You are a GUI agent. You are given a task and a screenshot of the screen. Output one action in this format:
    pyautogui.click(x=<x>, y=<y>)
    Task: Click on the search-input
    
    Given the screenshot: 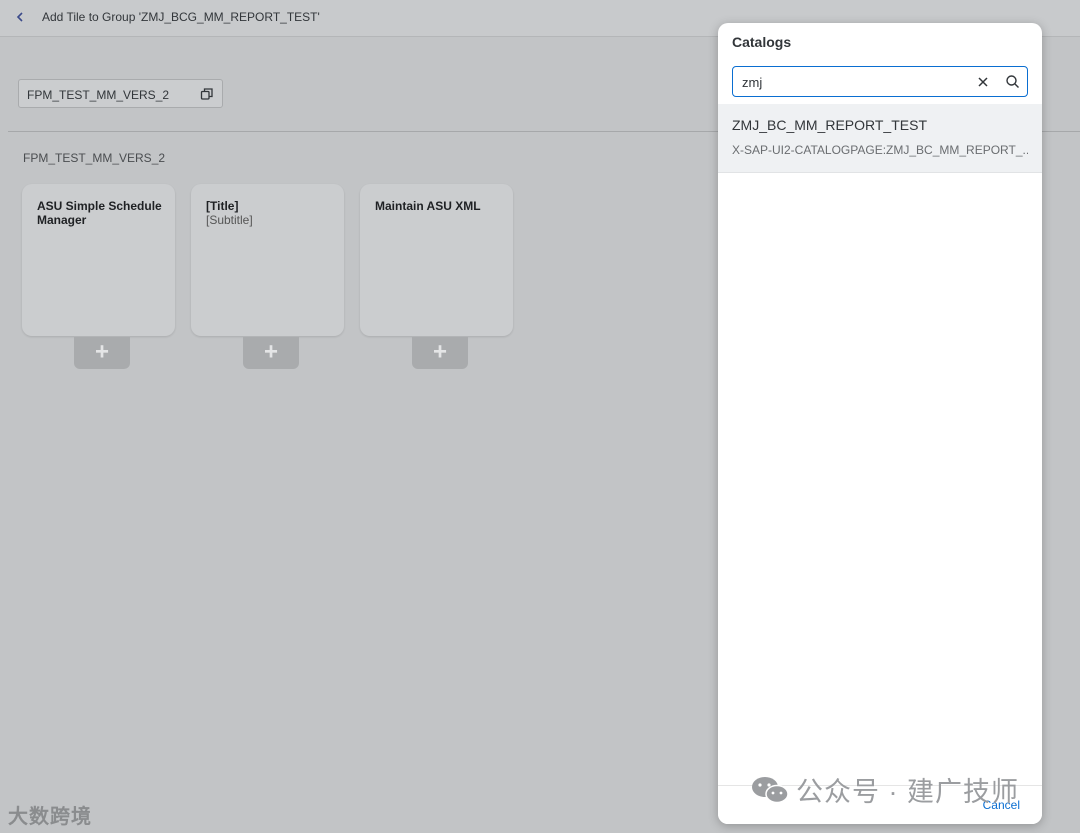 What is the action you would take?
    pyautogui.click(x=852, y=82)
    